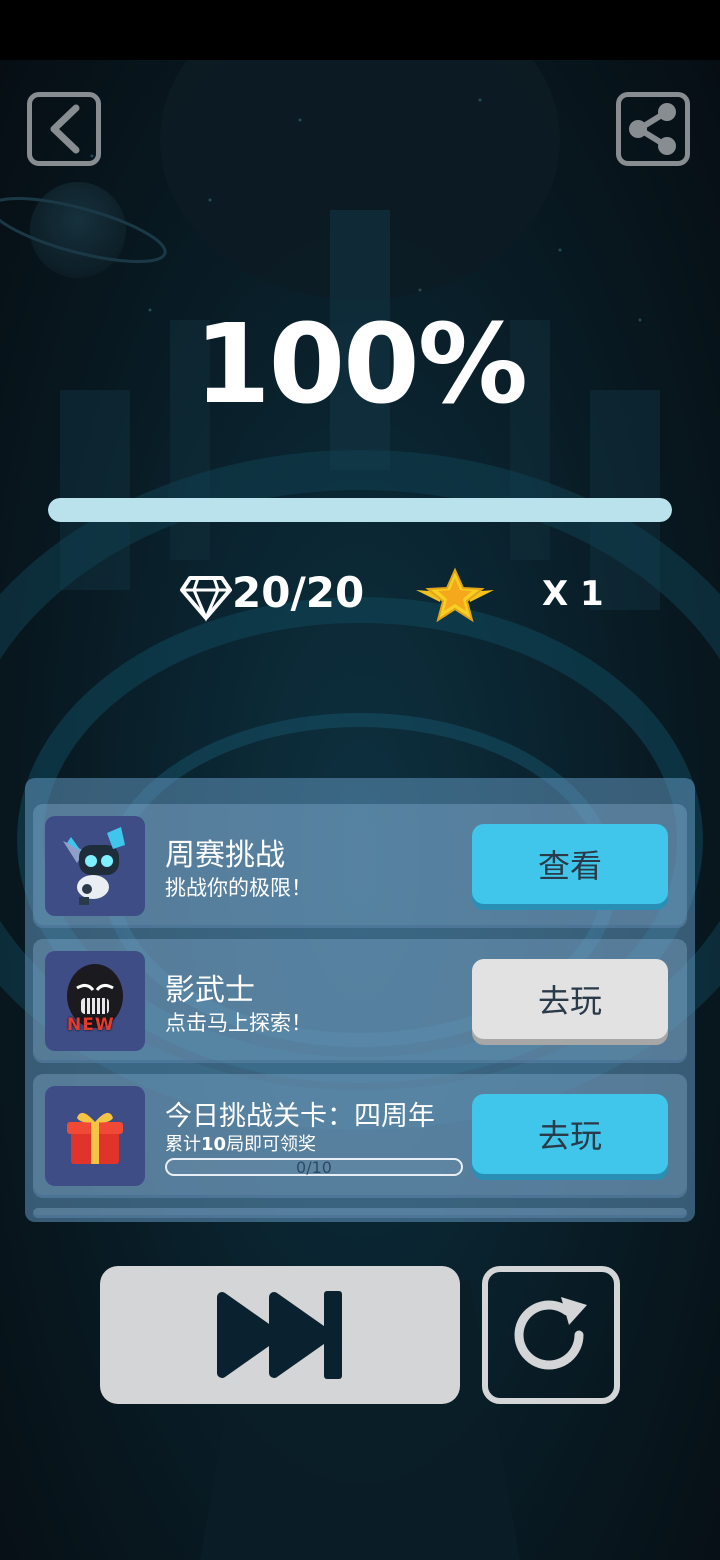 This screenshot has height=1560, width=720. What do you see at coordinates (95, 866) in the screenshot?
I see `robot-character-icon` at bounding box center [95, 866].